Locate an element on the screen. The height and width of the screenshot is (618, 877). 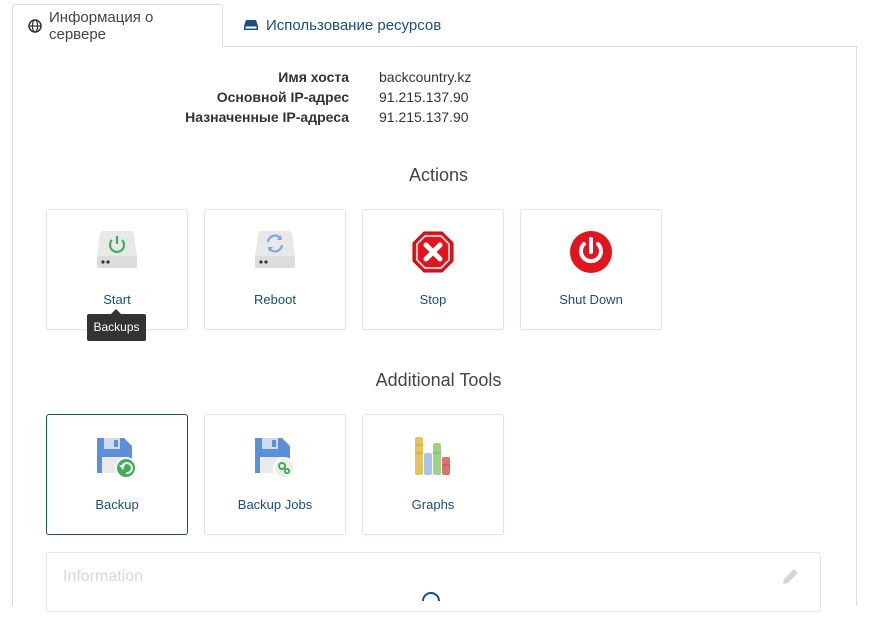
floppy-restore-icon is located at coordinates (117, 457).